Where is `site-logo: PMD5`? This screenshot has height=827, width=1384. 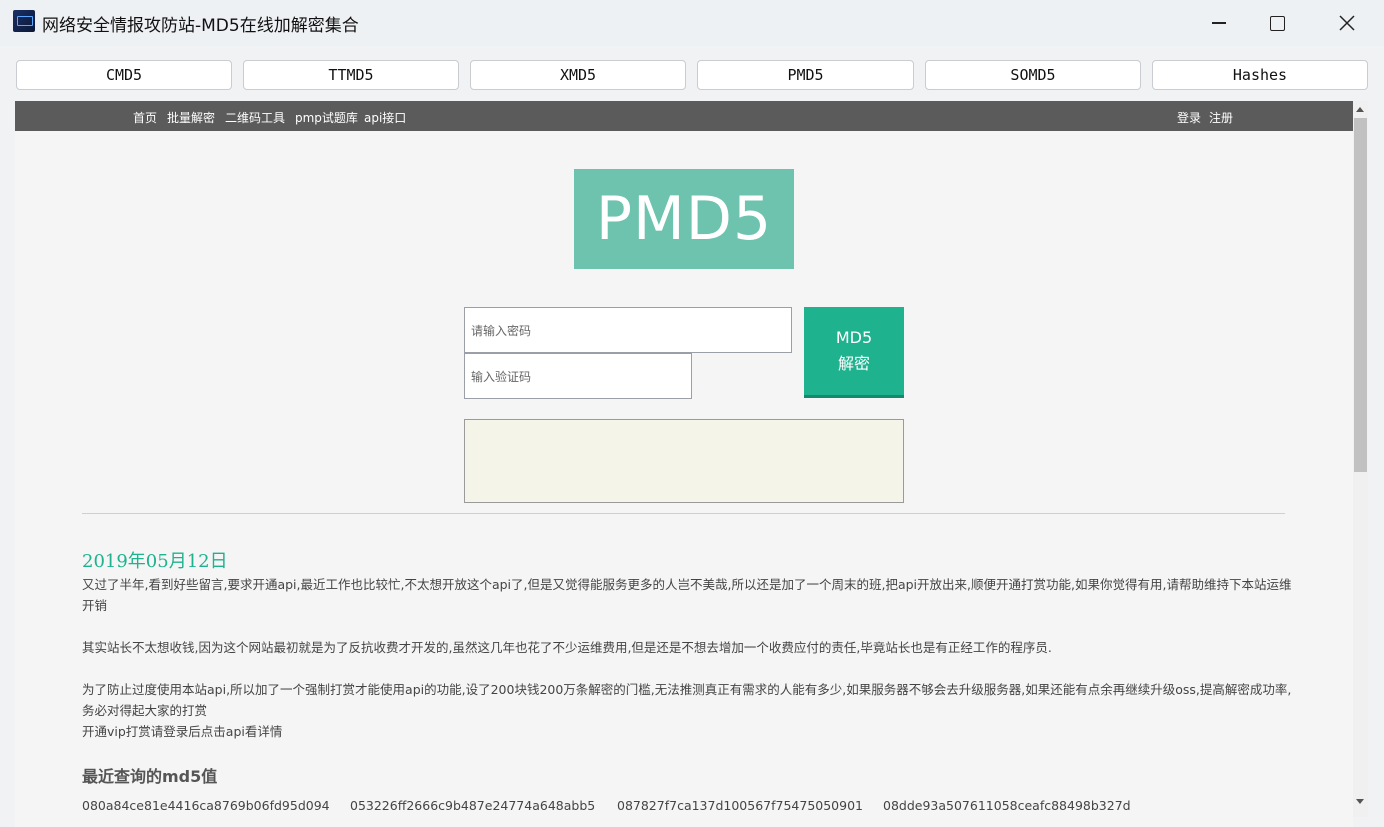
site-logo: PMD5 is located at coordinates (684, 219).